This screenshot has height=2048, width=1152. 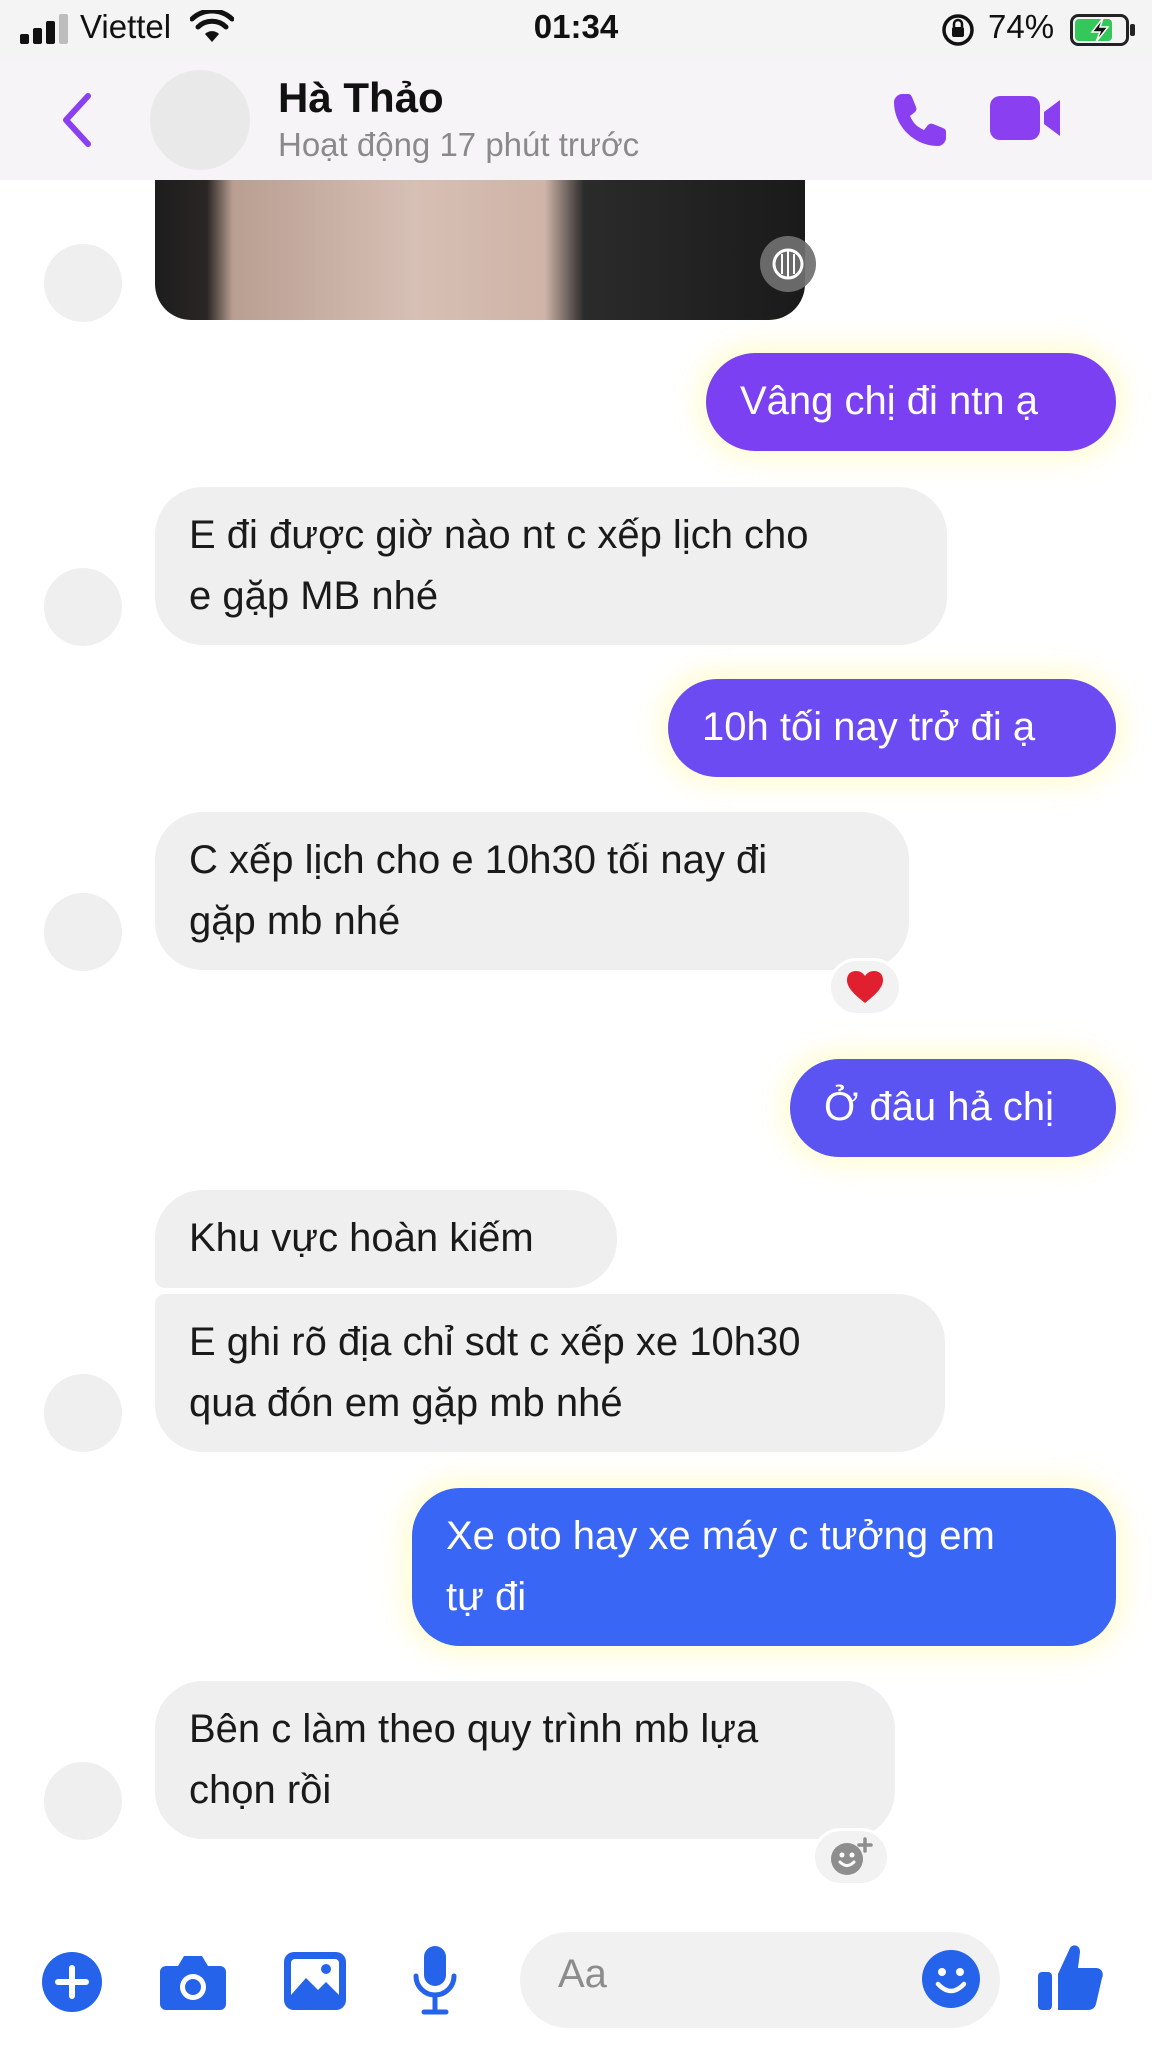 I want to click on microphone-icon, so click(x=435, y=1980).